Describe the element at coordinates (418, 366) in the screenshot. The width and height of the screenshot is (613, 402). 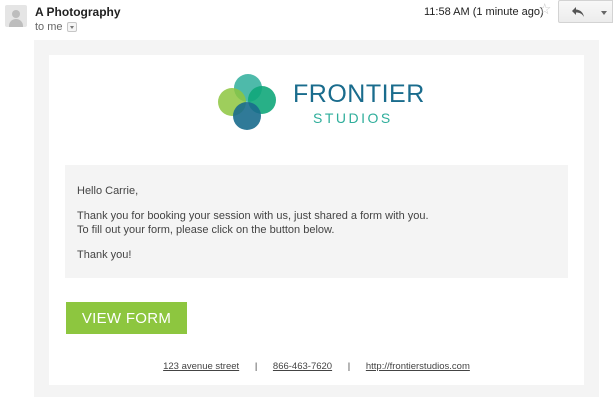
I see `footer-website-link: http://frontierstudios.com` at that location.